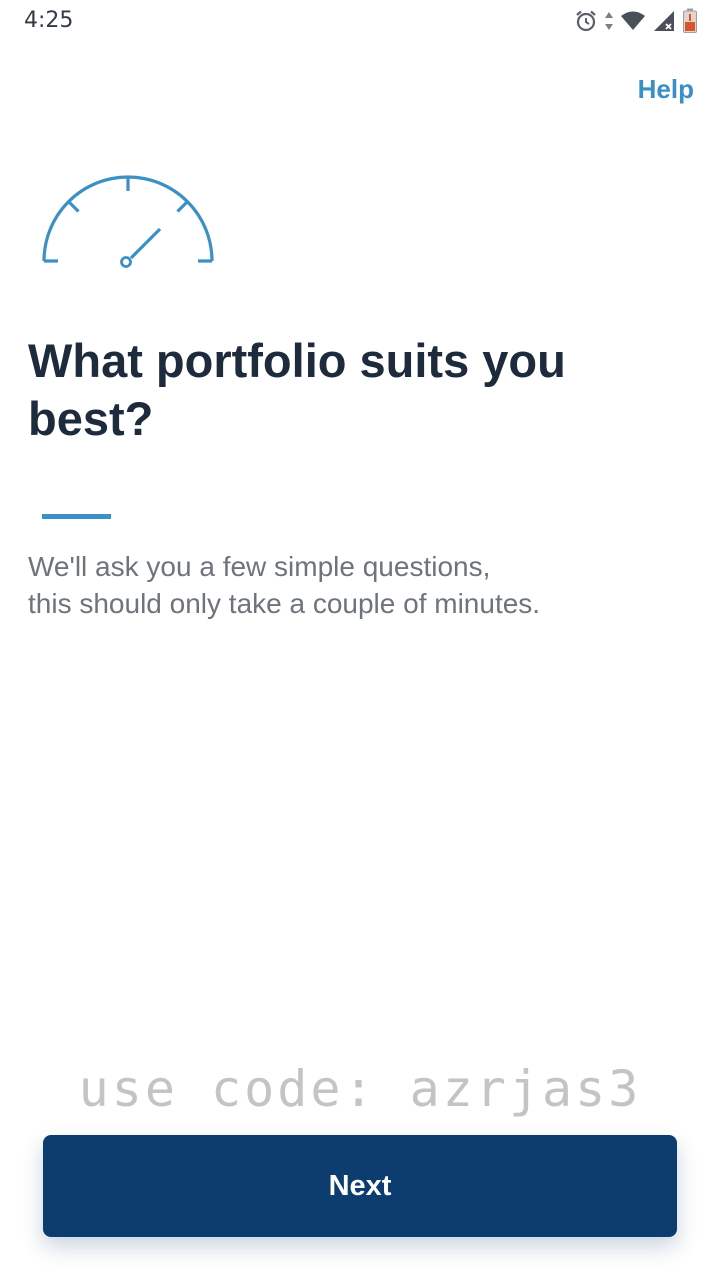 Image resolution: width=720 pixels, height=1280 pixels. I want to click on data-arrows-icon, so click(609, 21).